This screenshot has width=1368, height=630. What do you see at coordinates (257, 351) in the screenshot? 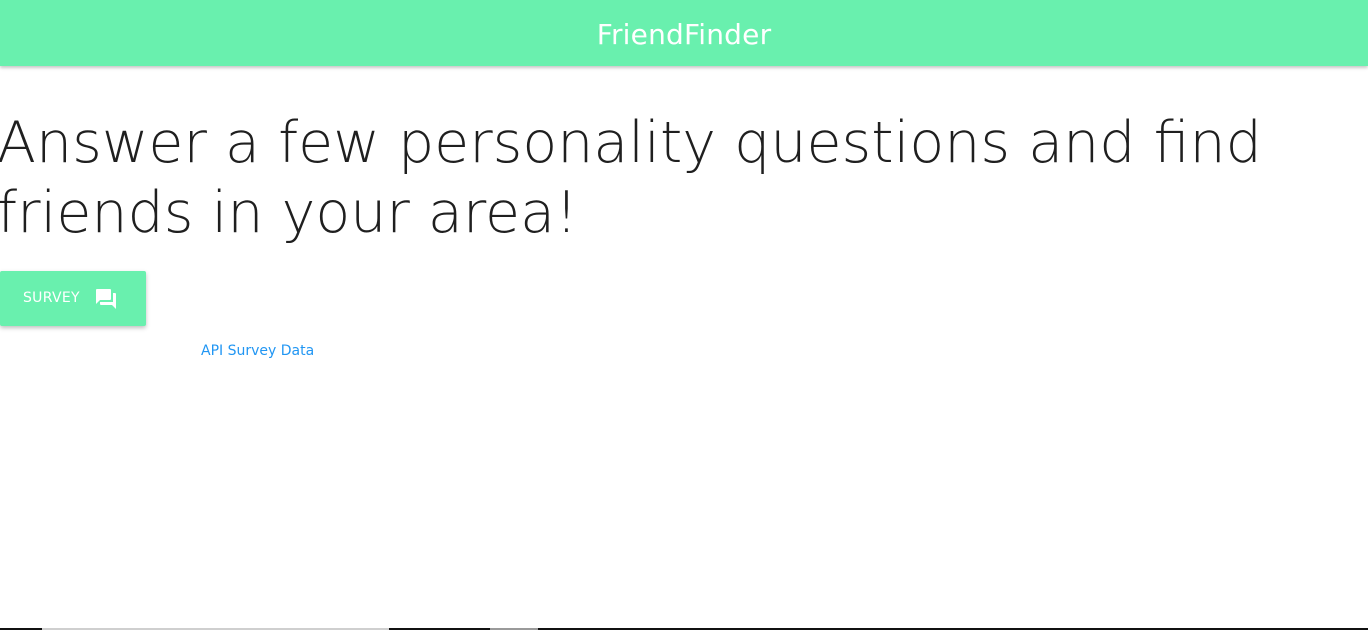
I see `api-survey-data-link: API Survey Data` at bounding box center [257, 351].